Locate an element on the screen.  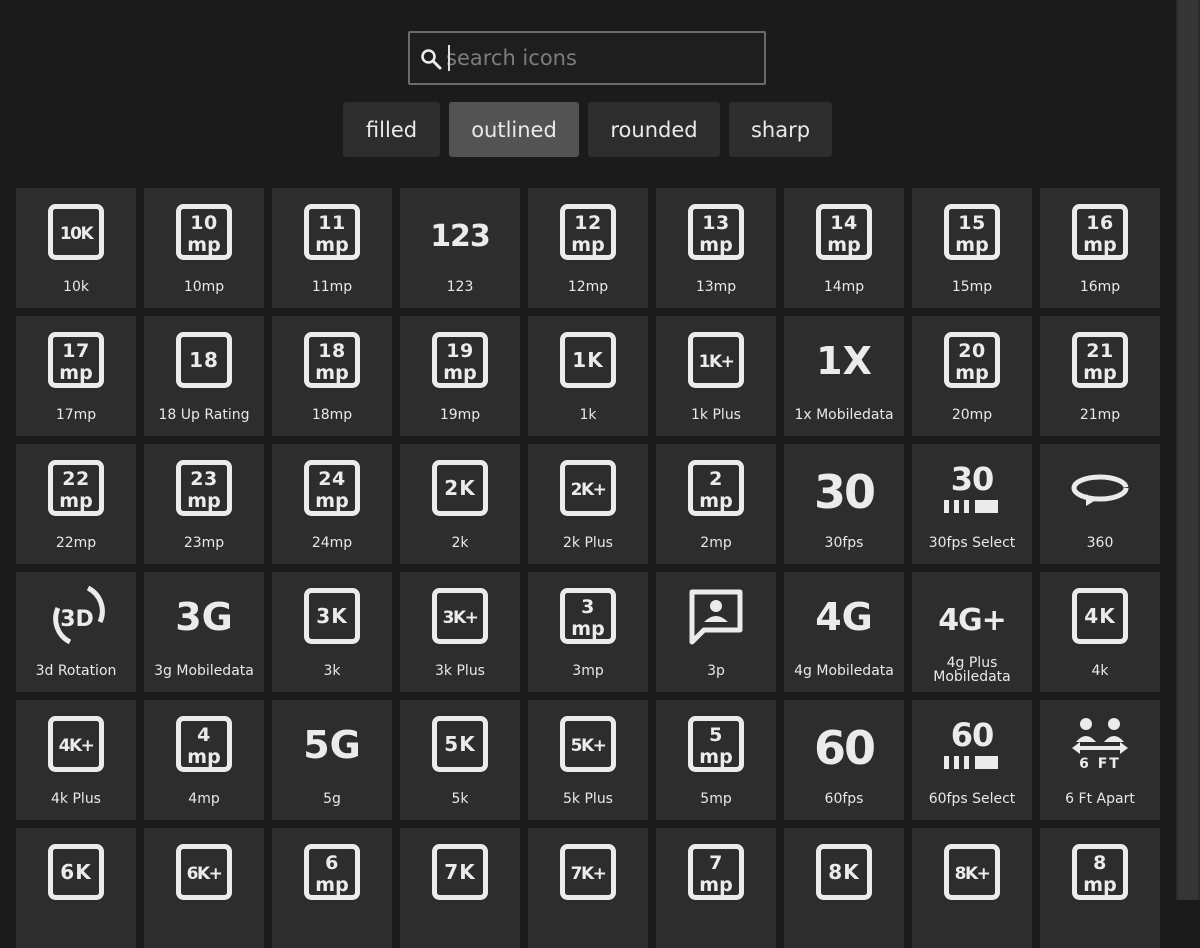
icon-tile-3k-plus: 3K+ 3k Plus is located at coordinates (460, 632).